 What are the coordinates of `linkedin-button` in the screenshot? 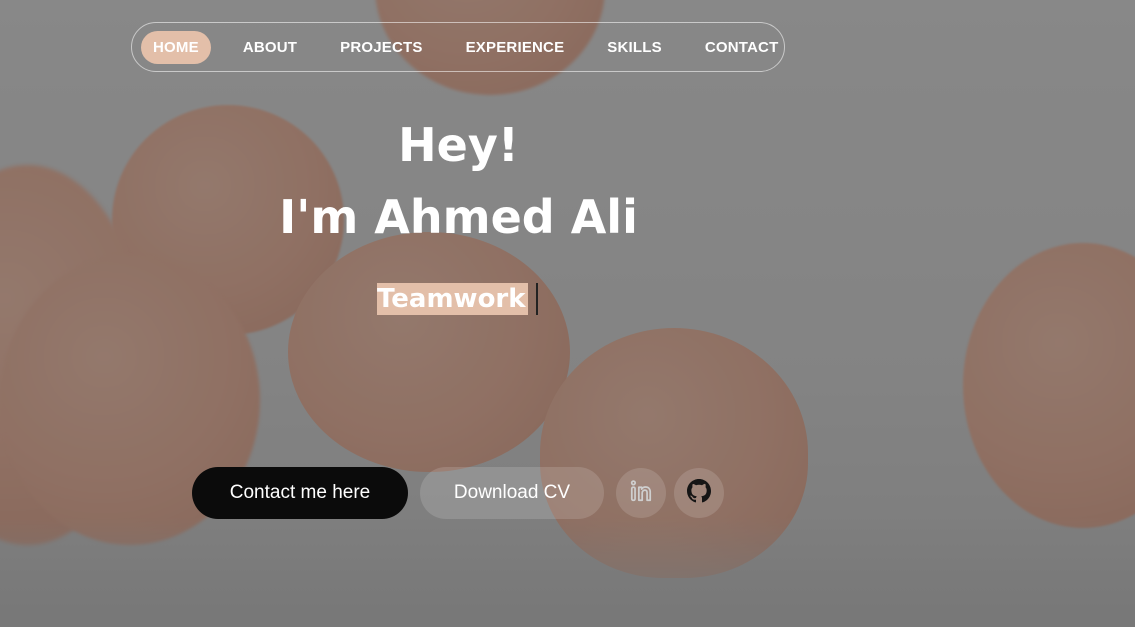 It's located at (641, 493).